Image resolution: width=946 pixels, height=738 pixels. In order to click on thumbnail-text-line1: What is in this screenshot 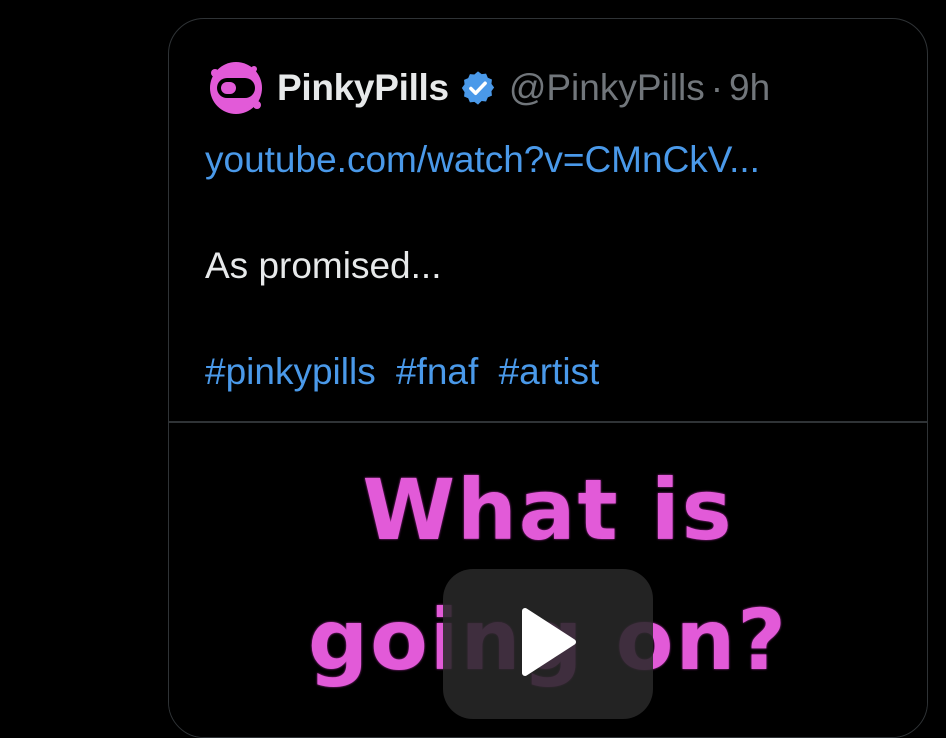, I will do `click(548, 510)`.